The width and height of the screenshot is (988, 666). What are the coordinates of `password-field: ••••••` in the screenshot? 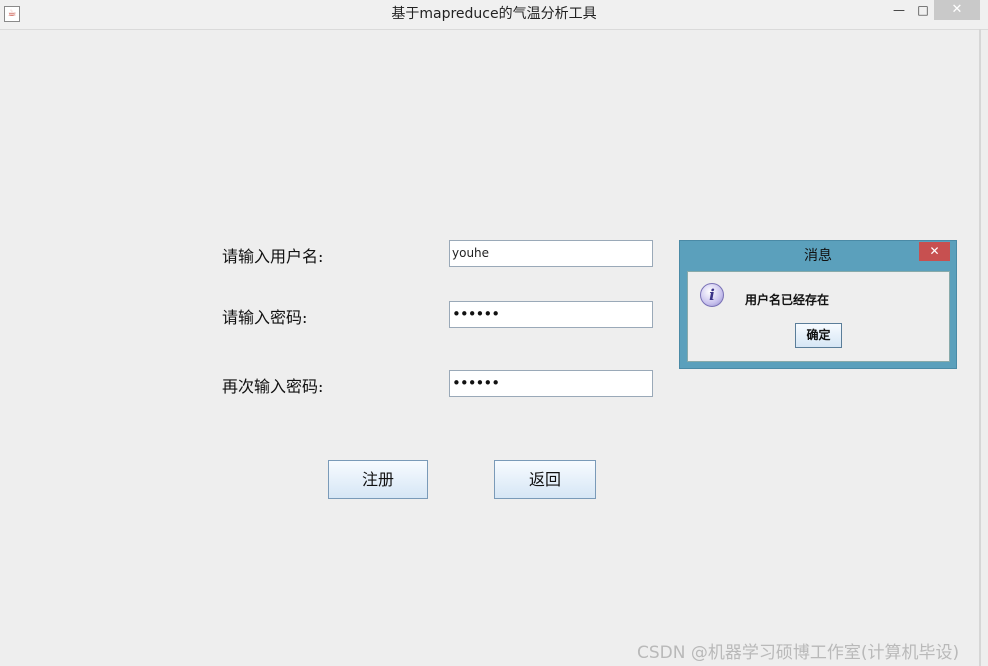 It's located at (551, 314).